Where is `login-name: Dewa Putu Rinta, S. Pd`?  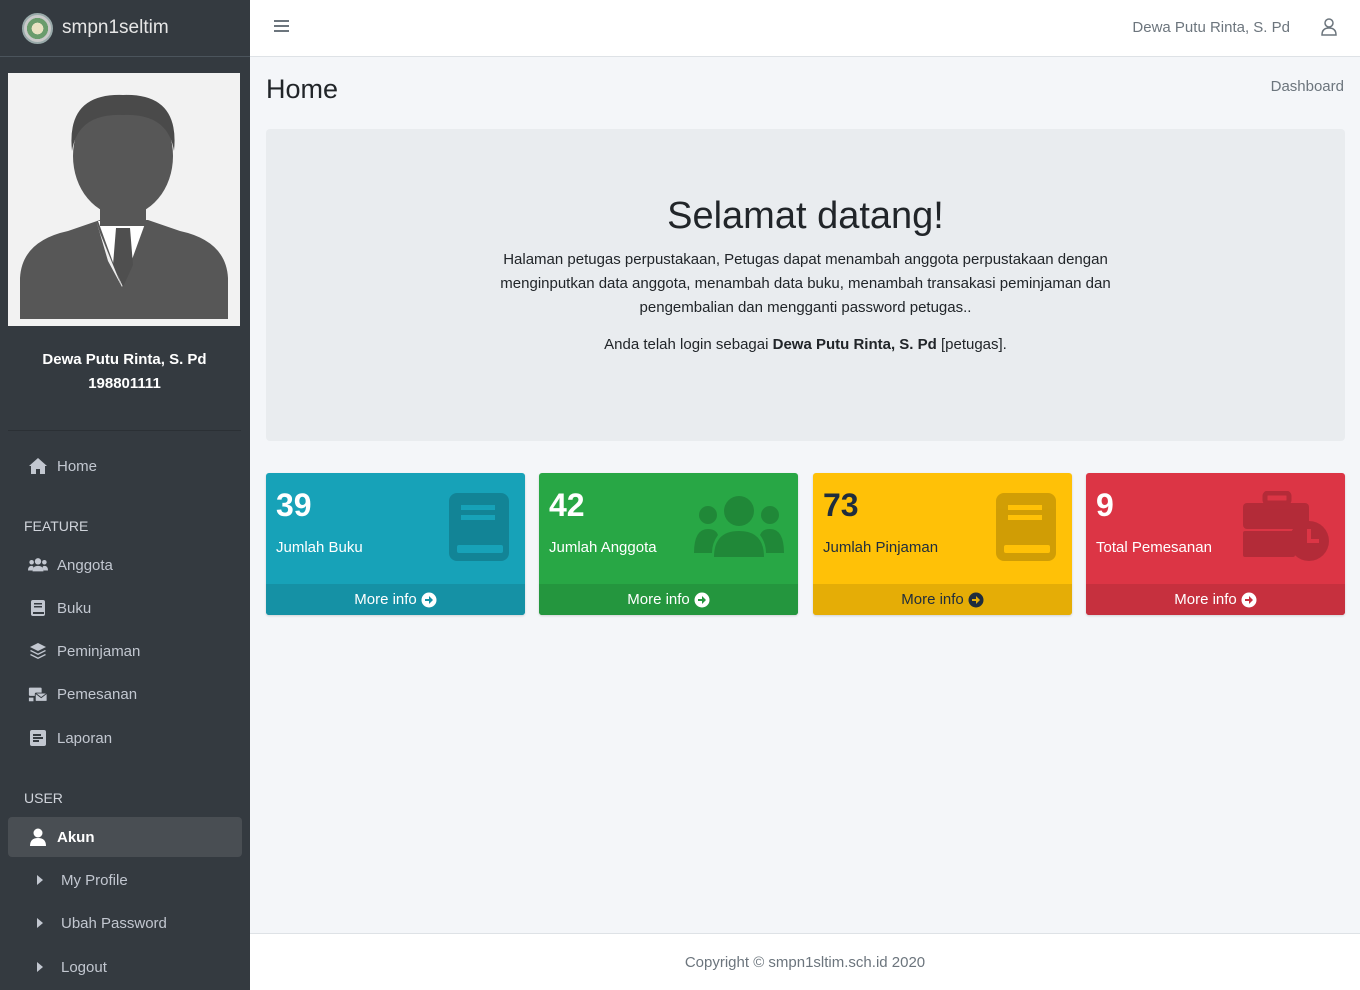
login-name: Dewa Putu Rinta, S. Pd is located at coordinates (854, 344).